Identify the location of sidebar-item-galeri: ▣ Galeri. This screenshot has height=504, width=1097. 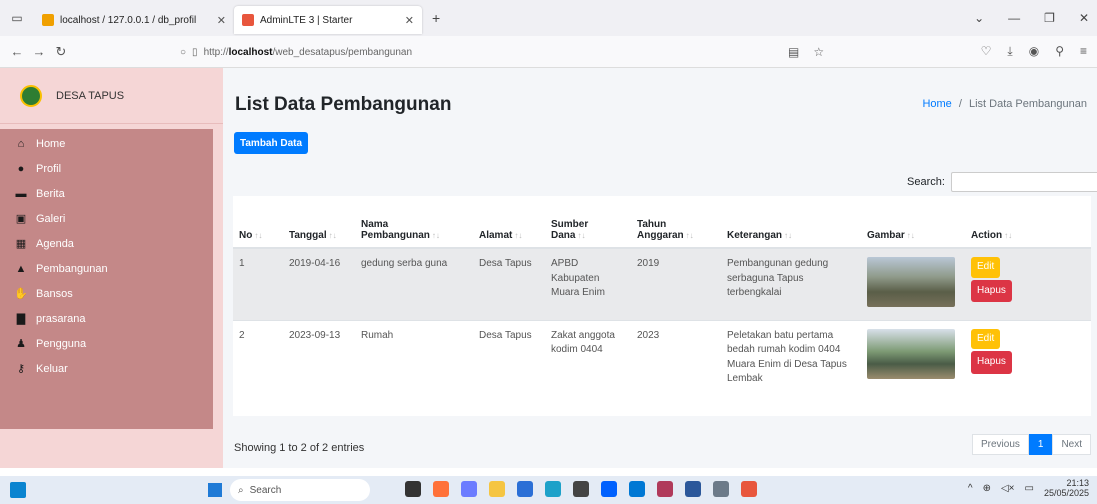
(106, 218).